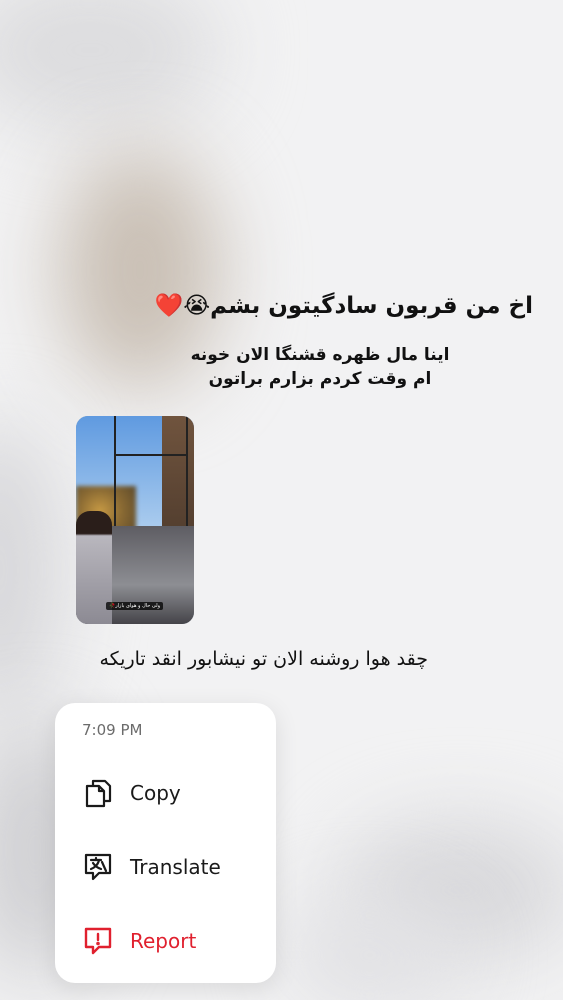 The height and width of the screenshot is (1000, 563). I want to click on thumbnail-scaffold, so click(151, 471).